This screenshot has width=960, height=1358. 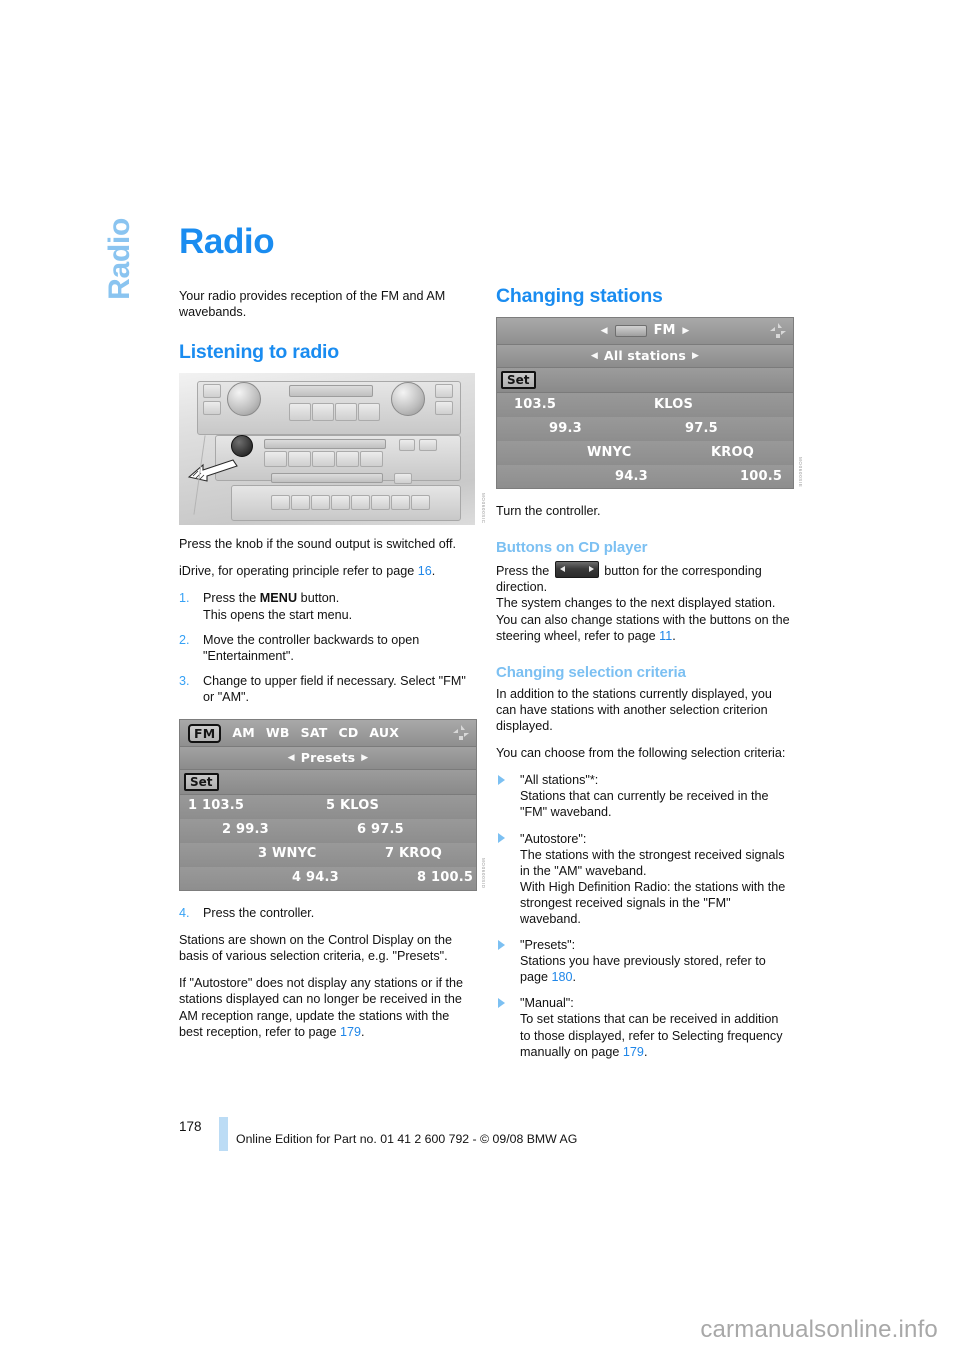 What do you see at coordinates (314, 733) in the screenshot?
I see `tab-sat: SAT` at bounding box center [314, 733].